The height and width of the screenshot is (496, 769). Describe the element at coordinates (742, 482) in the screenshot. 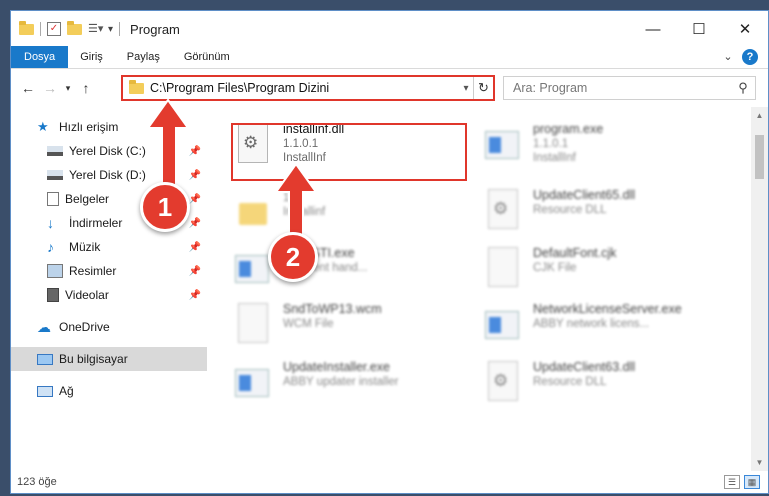

I see `view-switcher: ☰ ▦` at that location.